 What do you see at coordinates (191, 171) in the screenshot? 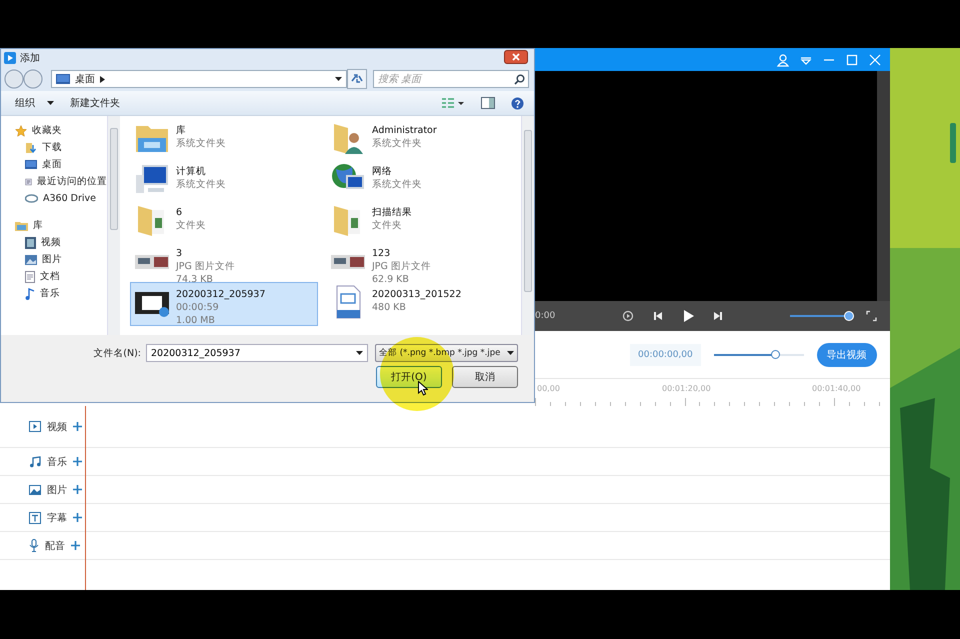
I see `file-name: 计算机` at bounding box center [191, 171].